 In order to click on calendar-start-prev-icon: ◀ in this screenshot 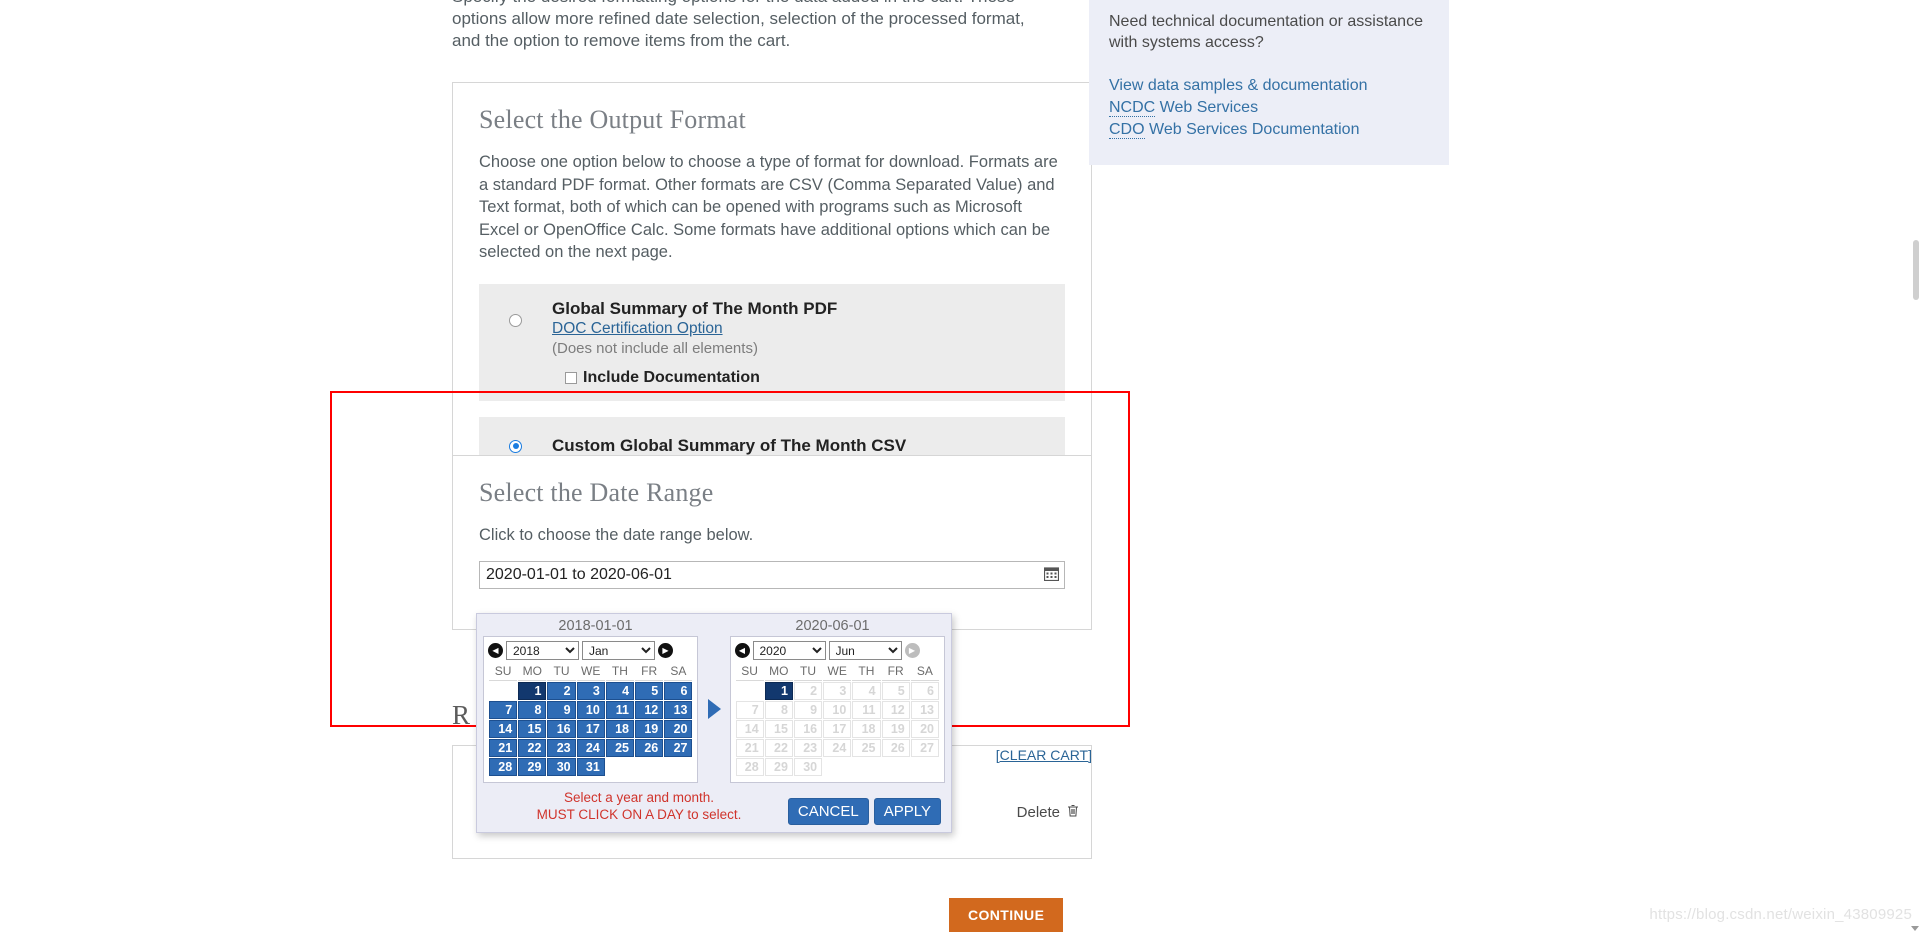, I will do `click(495, 650)`.